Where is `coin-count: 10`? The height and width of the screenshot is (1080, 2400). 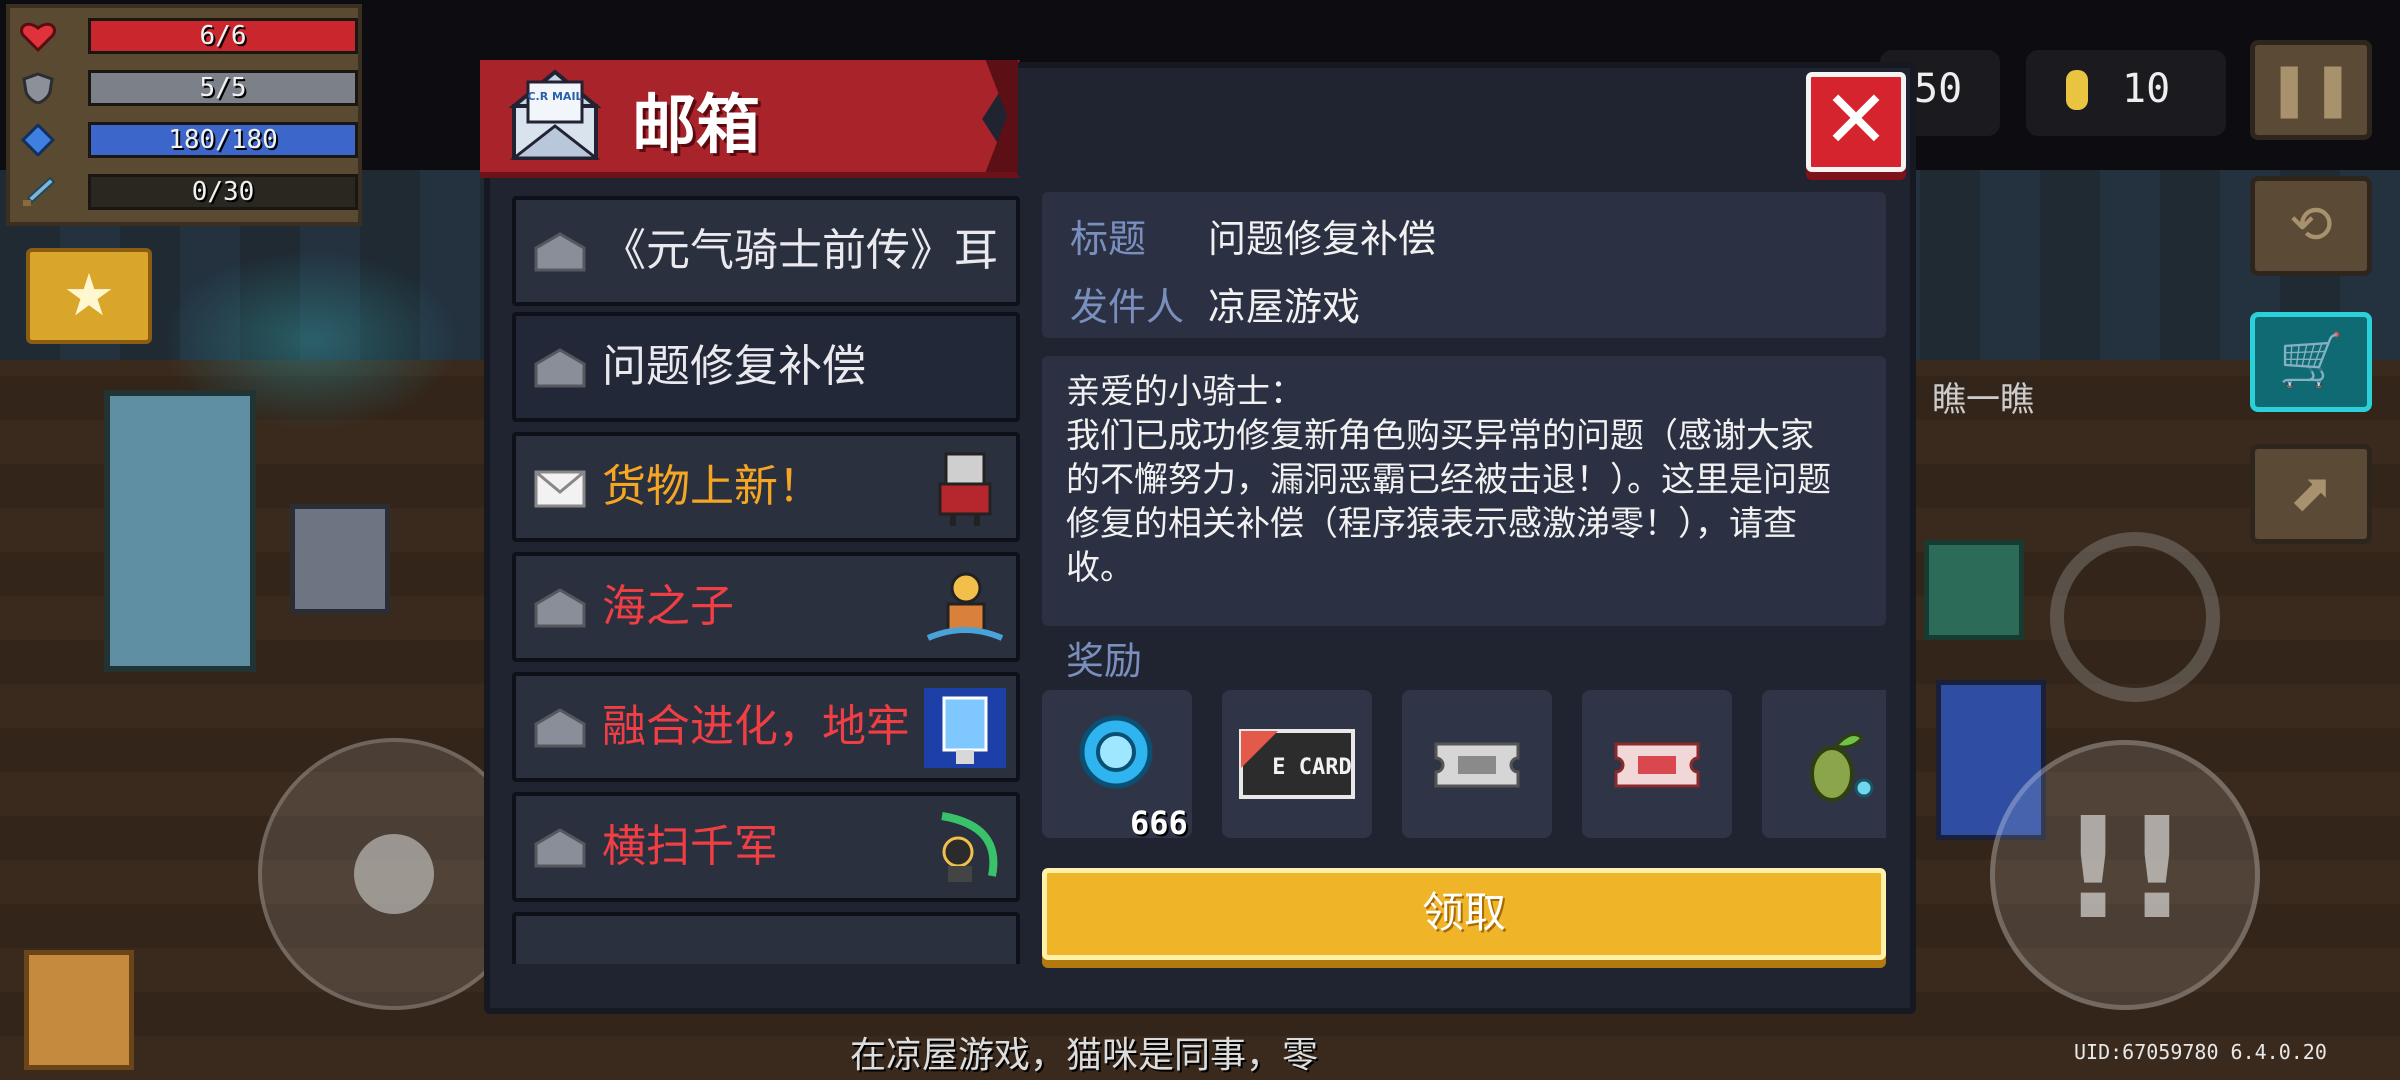 coin-count: 10 is located at coordinates (2146, 89).